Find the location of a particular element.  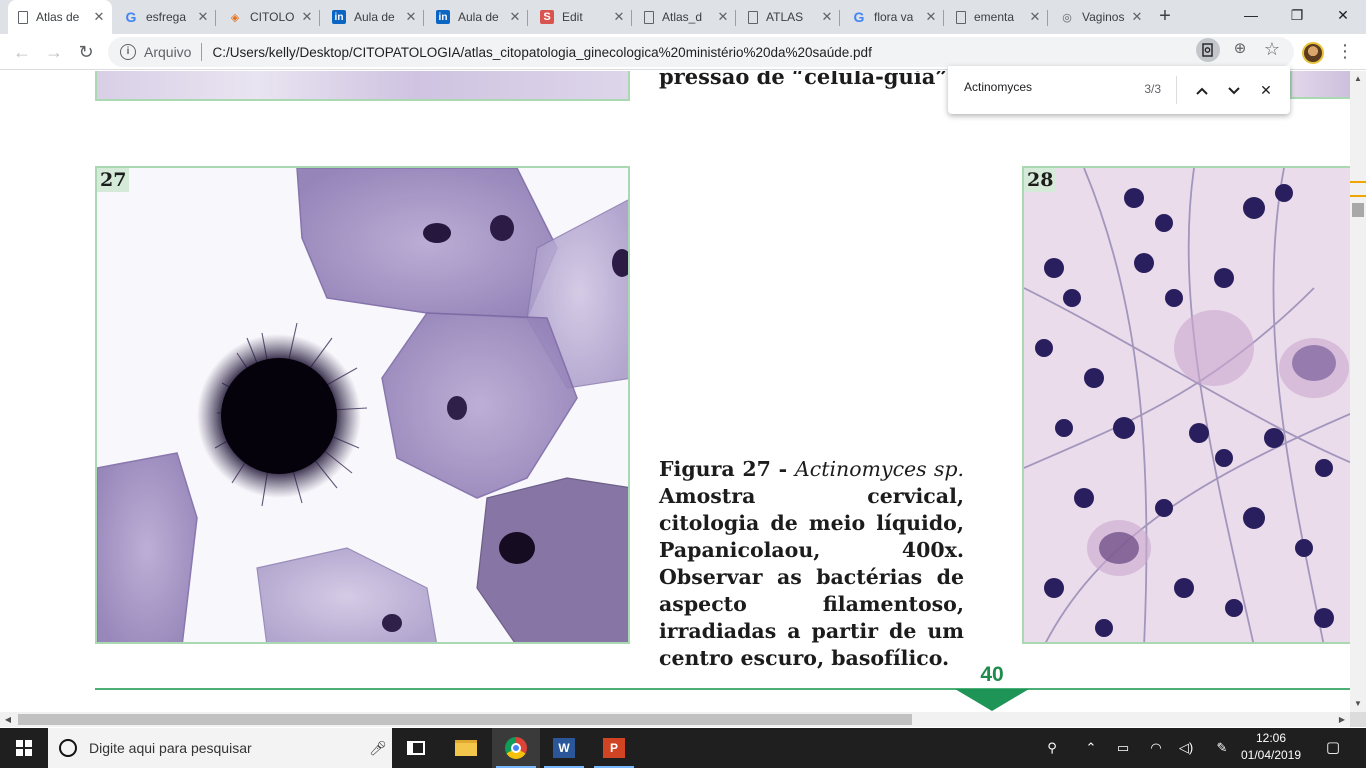

battery-icon: ▭ is located at coordinates (1123, 748).